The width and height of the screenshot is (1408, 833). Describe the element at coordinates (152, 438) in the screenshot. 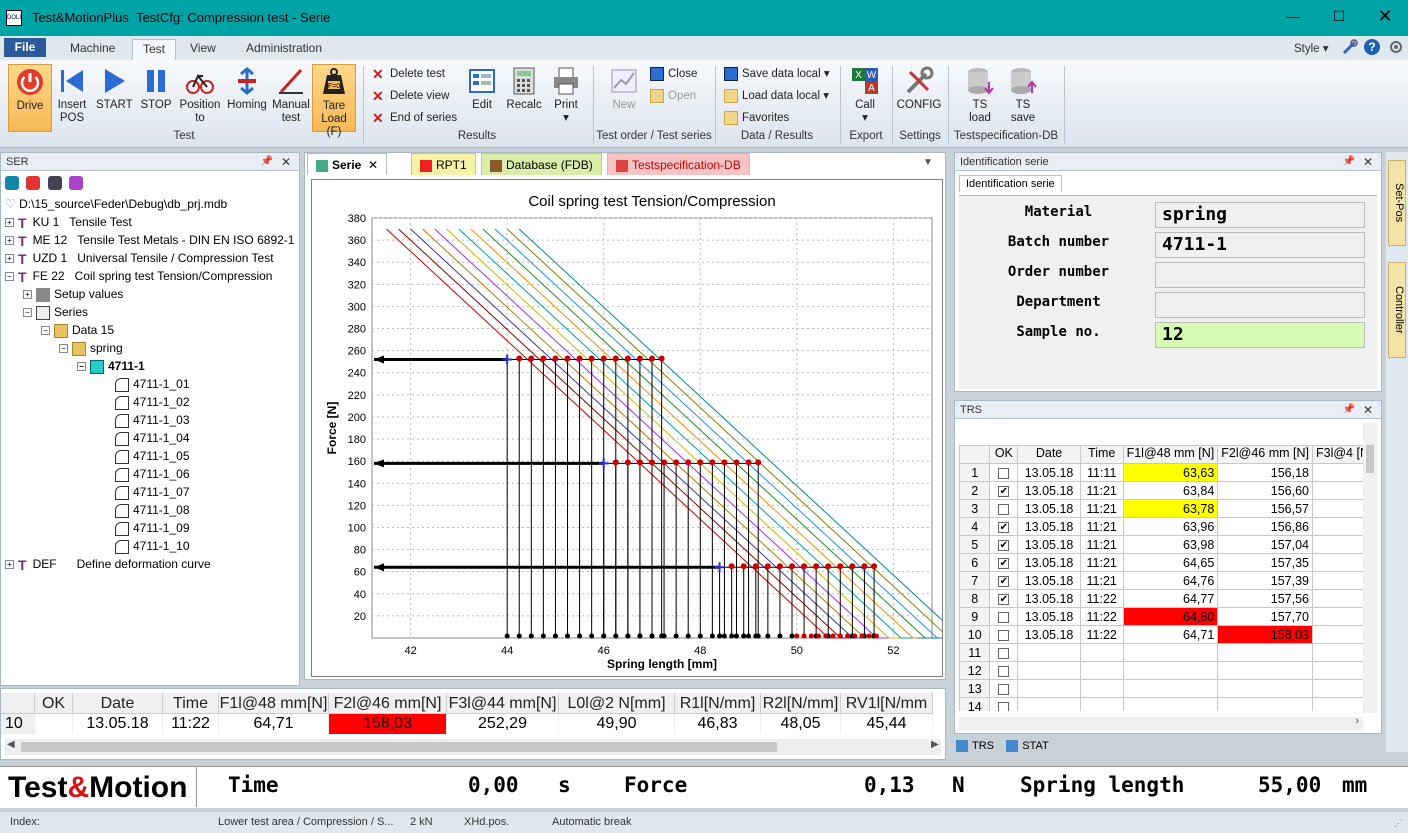

I see `tree-sample-item: 4711-1_04` at that location.